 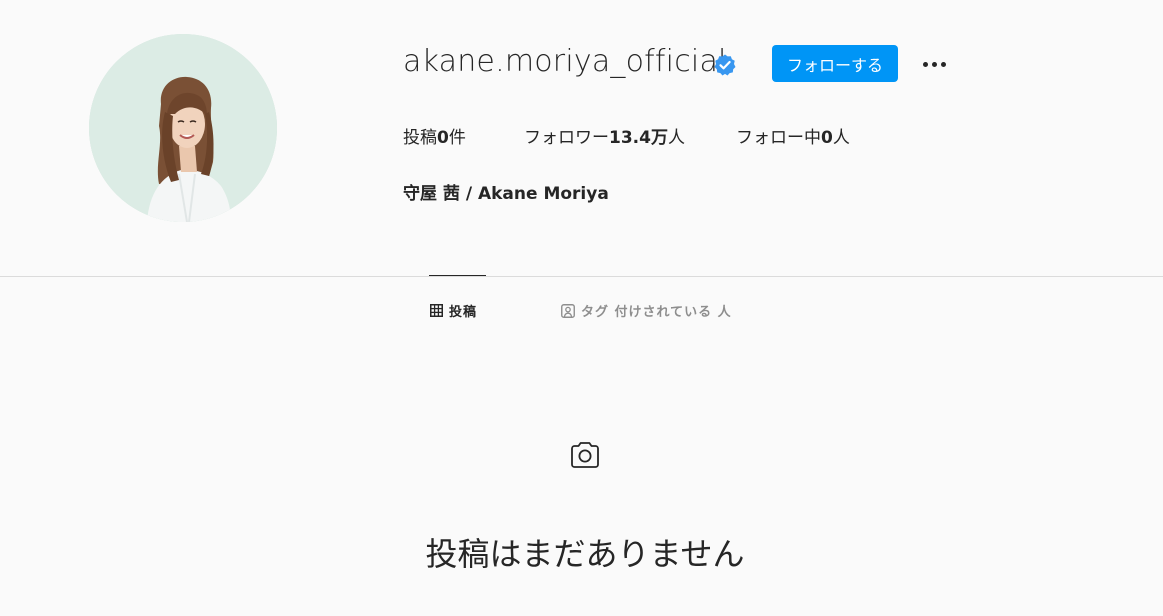 What do you see at coordinates (443, 138) in the screenshot?
I see `posts-count: 0` at bounding box center [443, 138].